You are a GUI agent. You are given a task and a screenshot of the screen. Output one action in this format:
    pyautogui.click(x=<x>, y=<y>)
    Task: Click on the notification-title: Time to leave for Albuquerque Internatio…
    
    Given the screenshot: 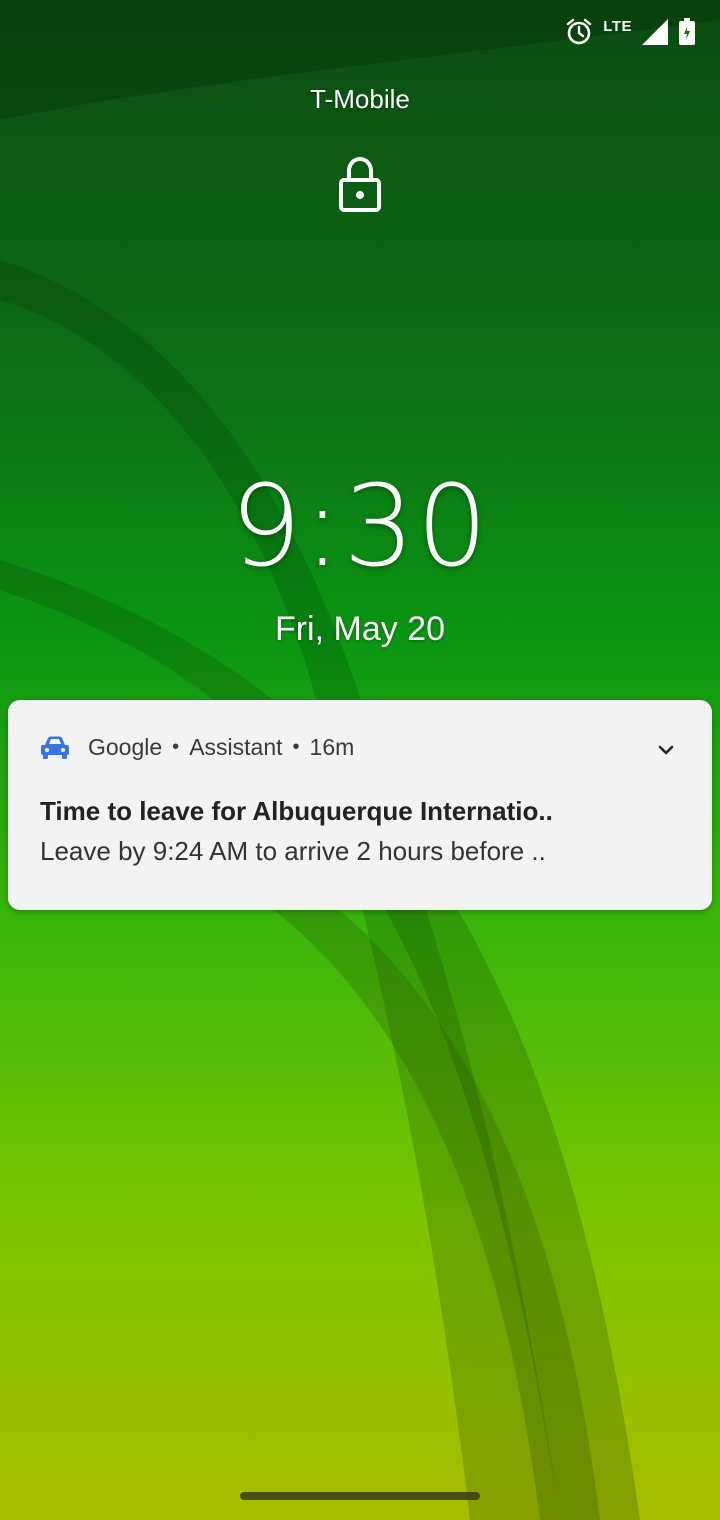 What is the action you would take?
    pyautogui.click(x=296, y=811)
    